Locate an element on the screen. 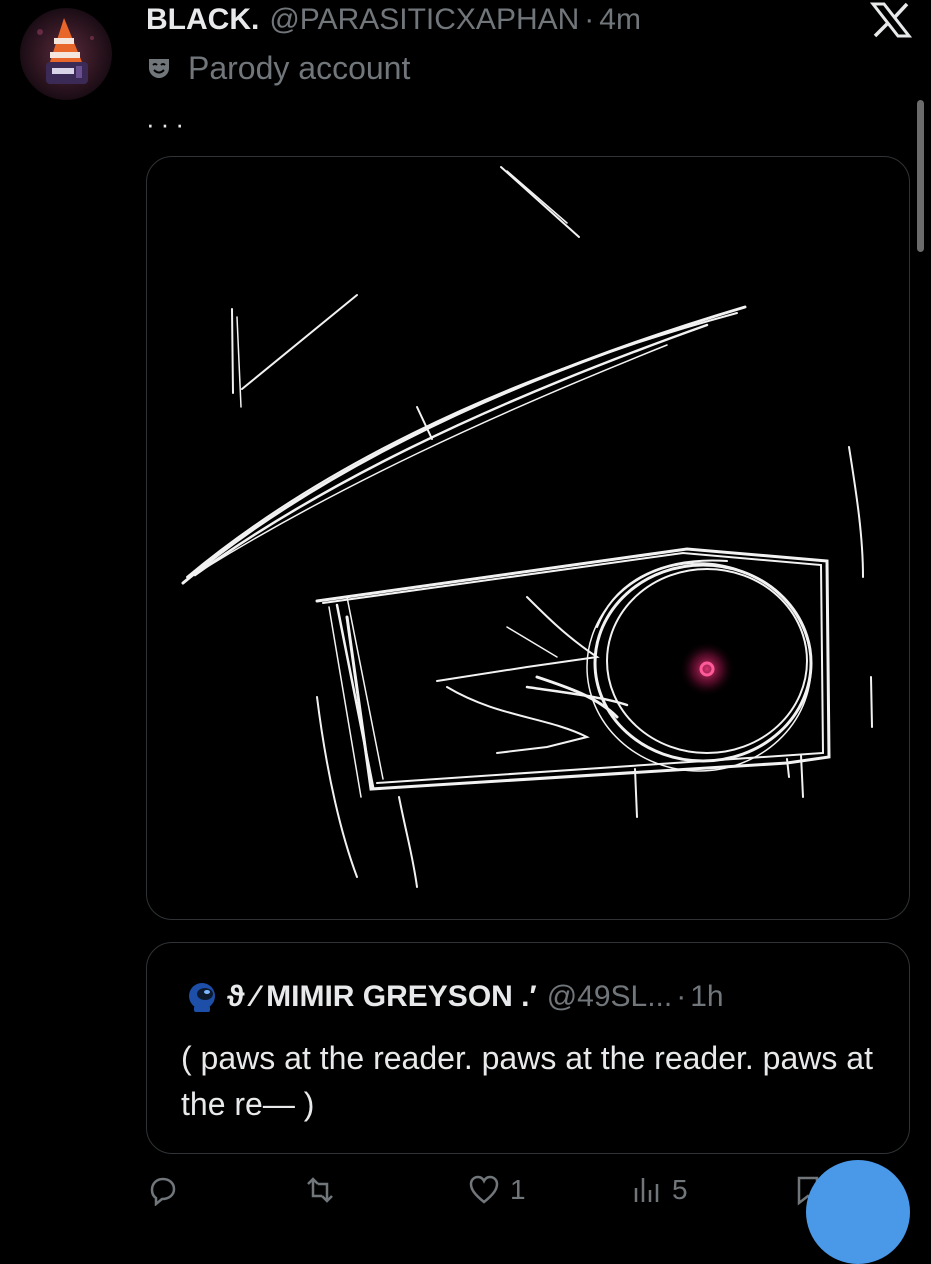 Image resolution: width=931 pixels, height=1264 pixels. post-action-bar: 1 5 is located at coordinates (465, 1184).